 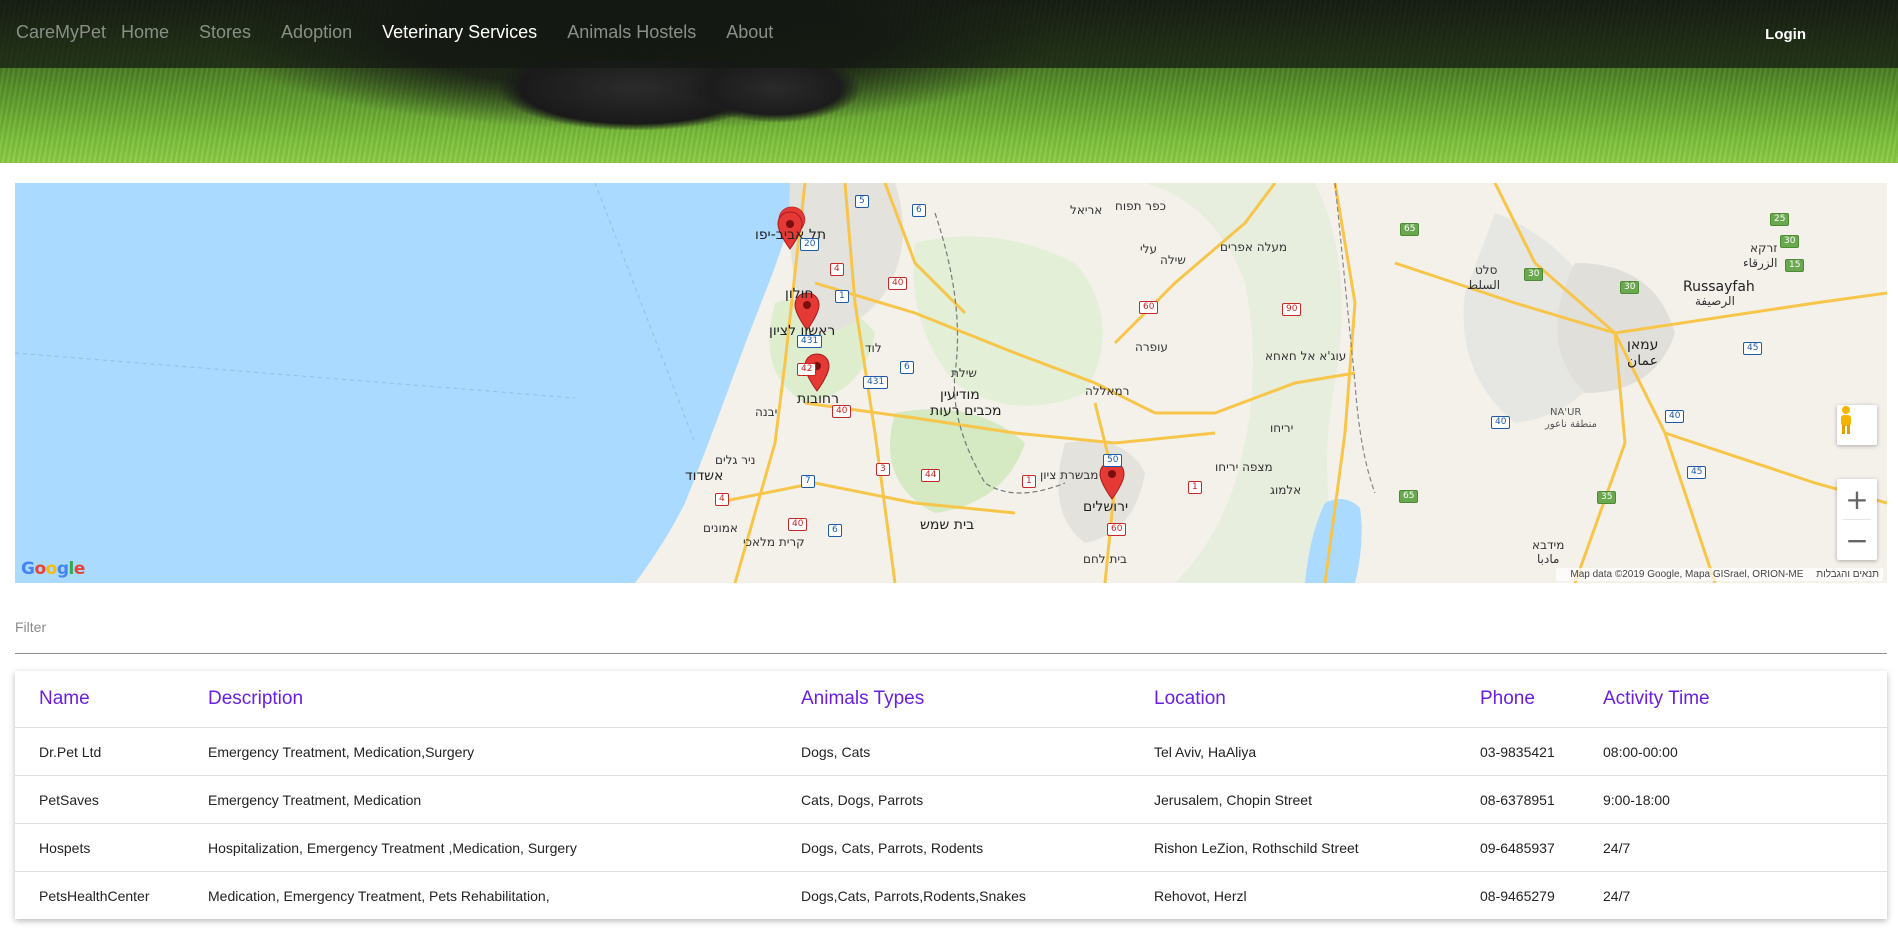 I want to click on map-label: منطقة ناعور, so click(x=1571, y=424).